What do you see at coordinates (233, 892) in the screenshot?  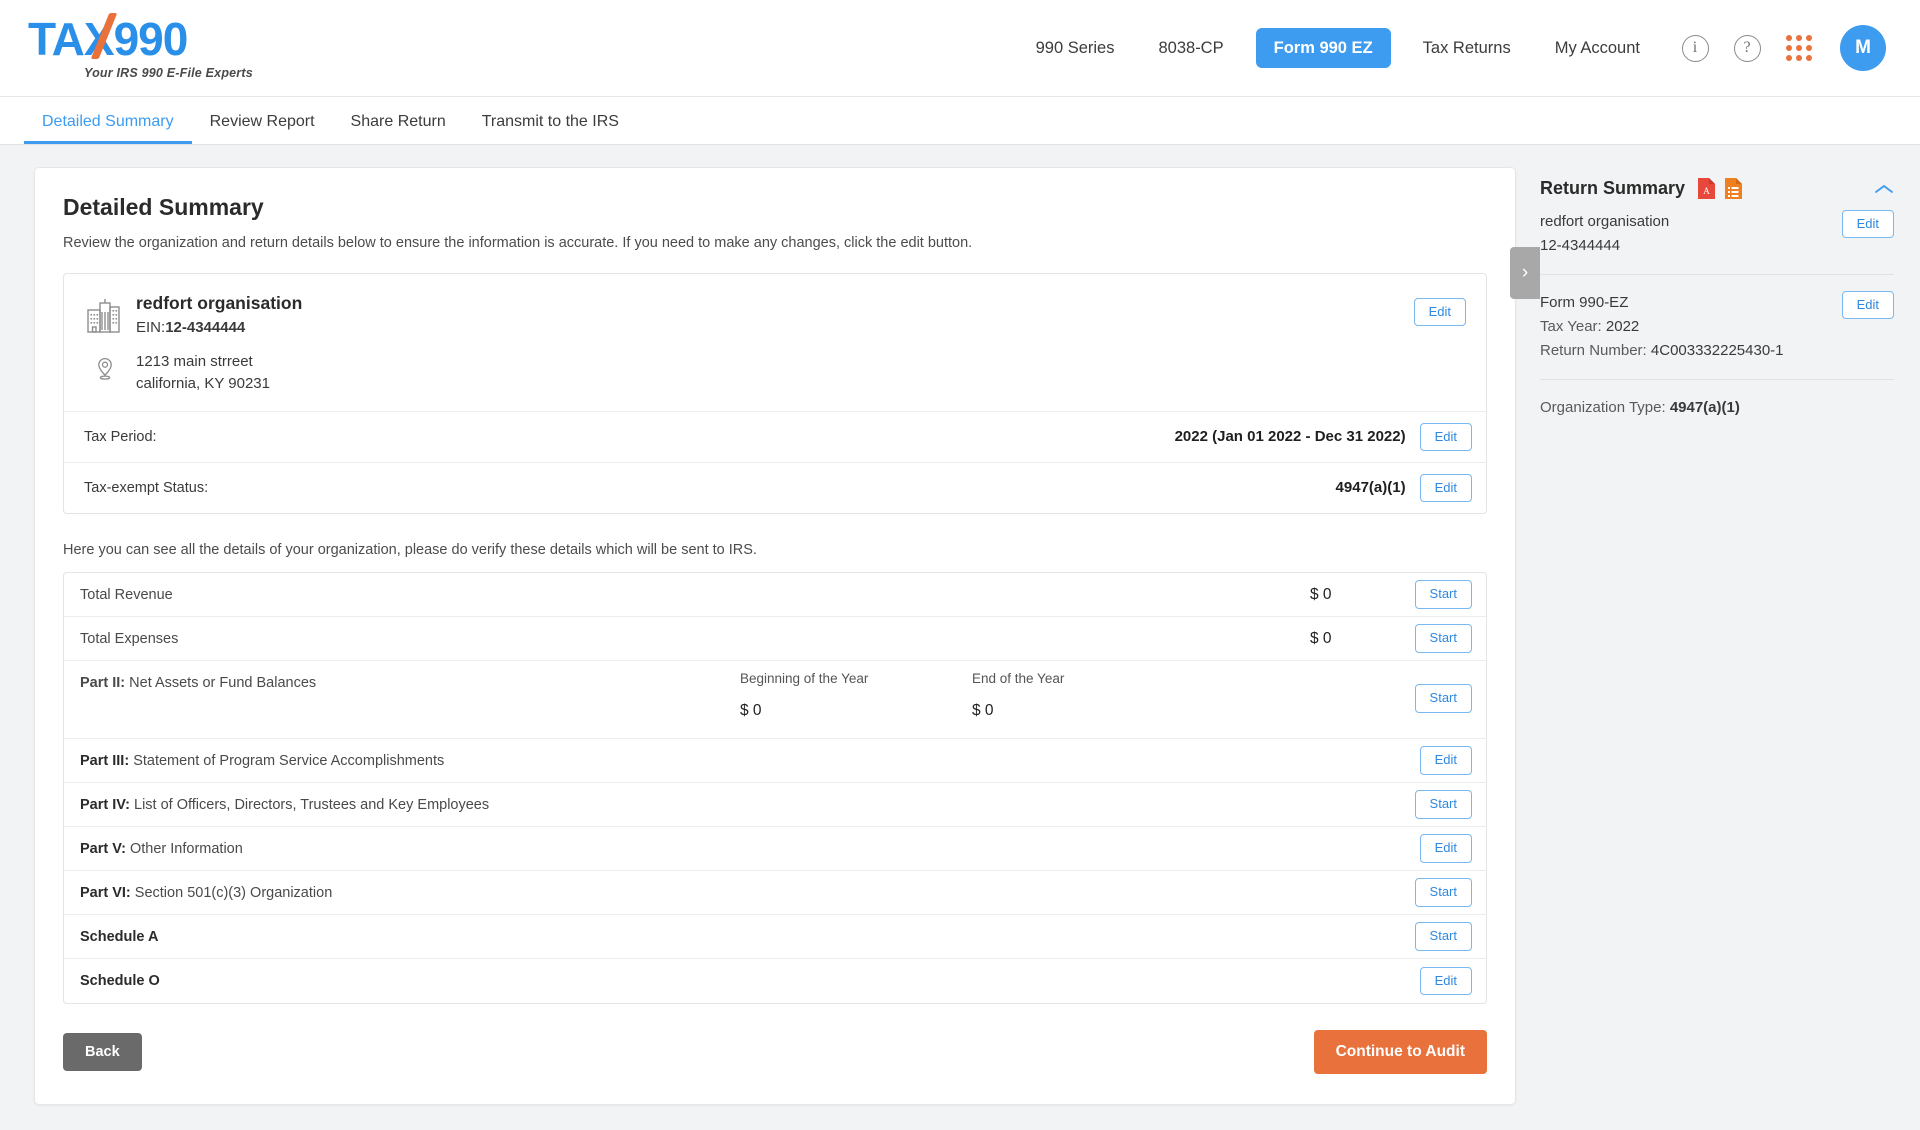 I see `part-vi-text: Section 501(c)(3) Organization` at bounding box center [233, 892].